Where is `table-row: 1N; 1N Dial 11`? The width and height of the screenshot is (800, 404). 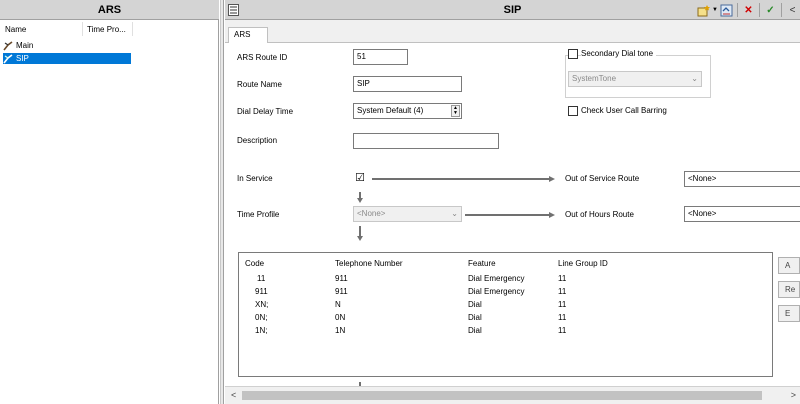 table-row: 1N; 1N Dial 11 is located at coordinates (505, 332).